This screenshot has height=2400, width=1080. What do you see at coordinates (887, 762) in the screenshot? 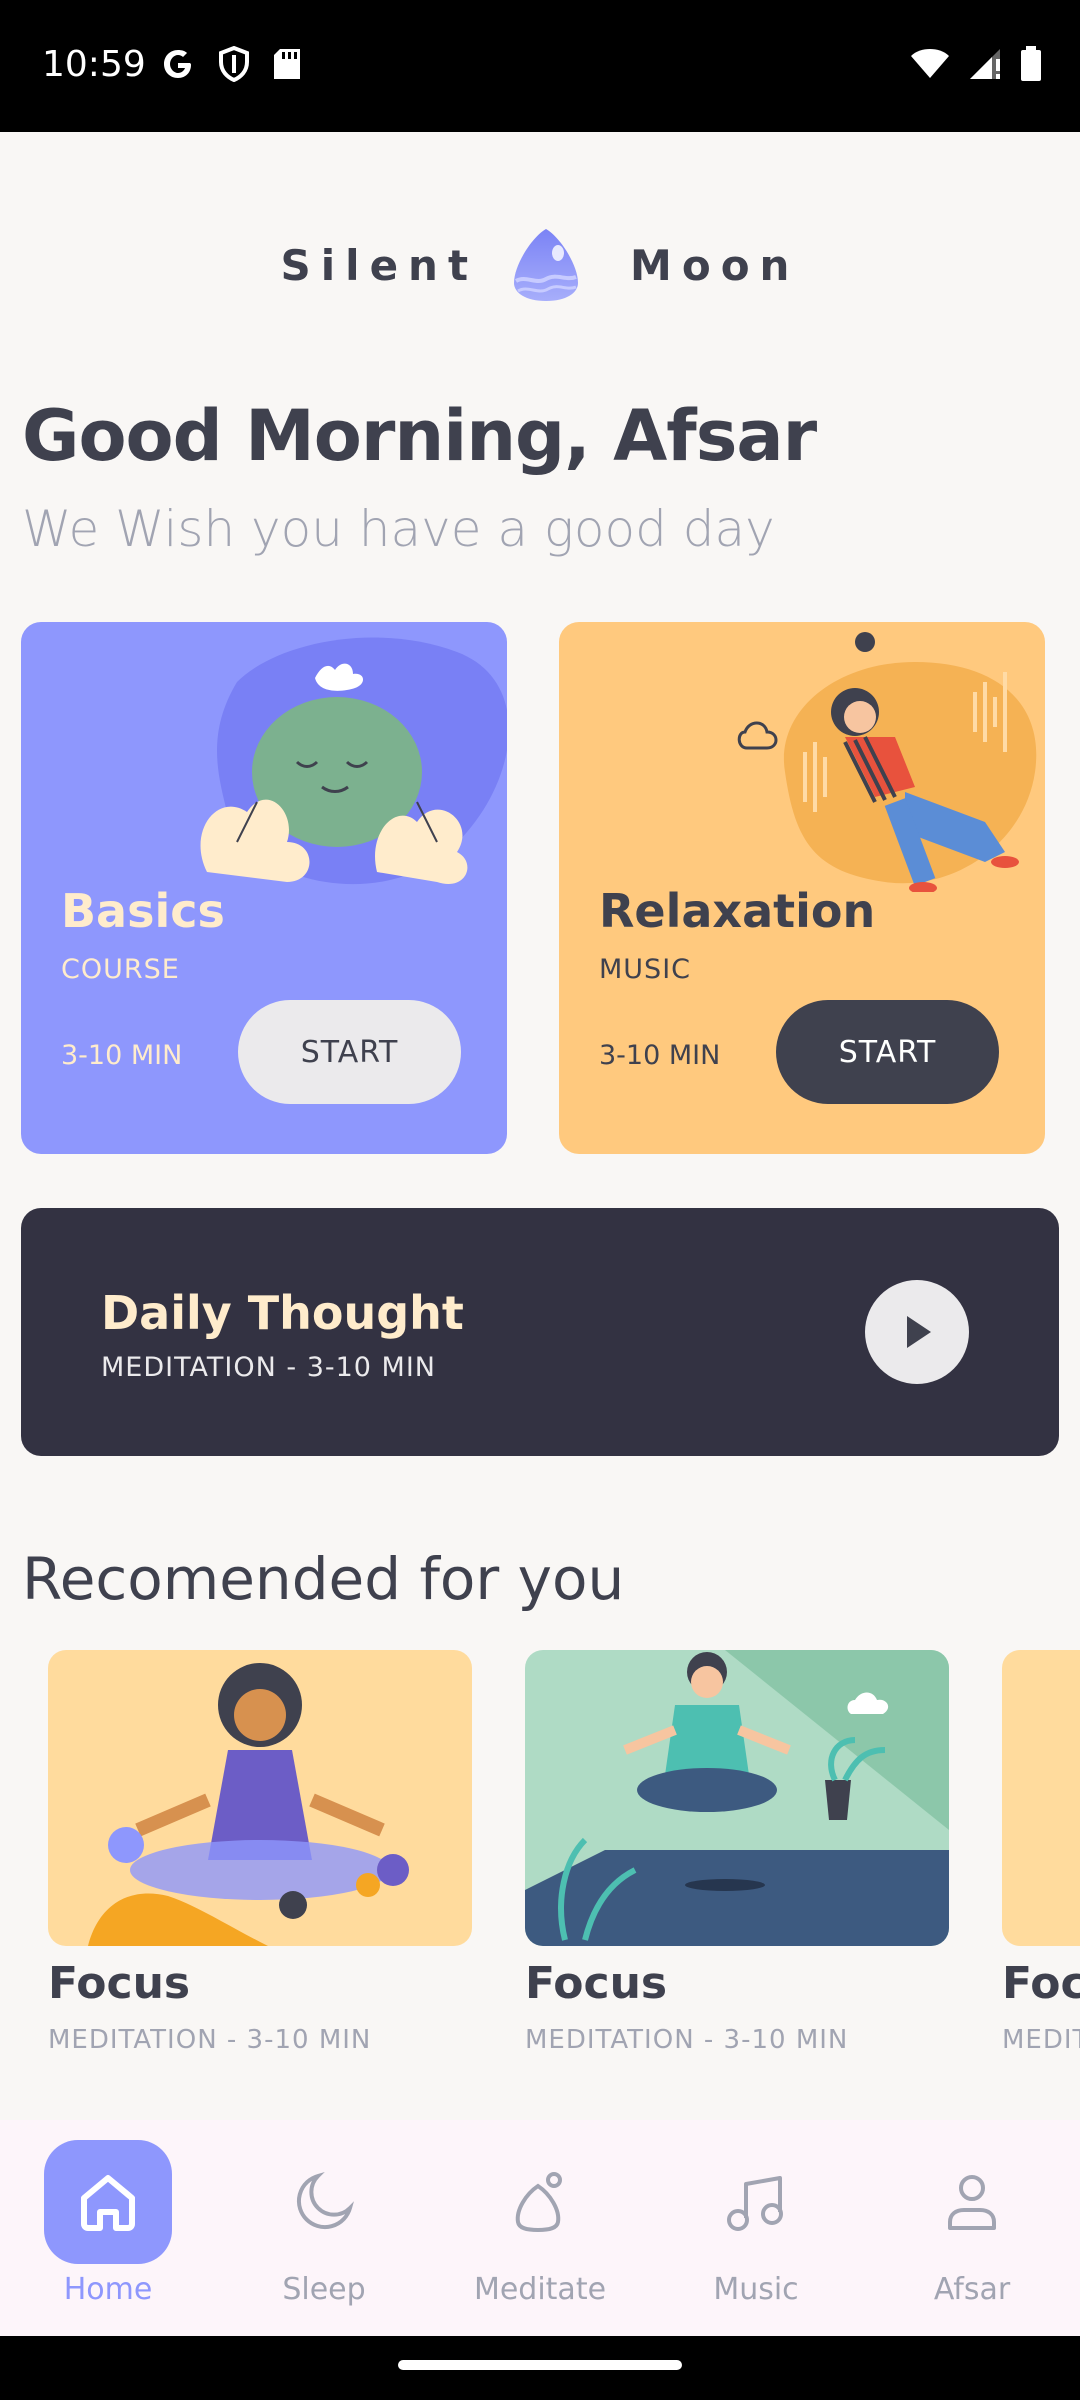
I see `relaxation-illustration` at bounding box center [887, 762].